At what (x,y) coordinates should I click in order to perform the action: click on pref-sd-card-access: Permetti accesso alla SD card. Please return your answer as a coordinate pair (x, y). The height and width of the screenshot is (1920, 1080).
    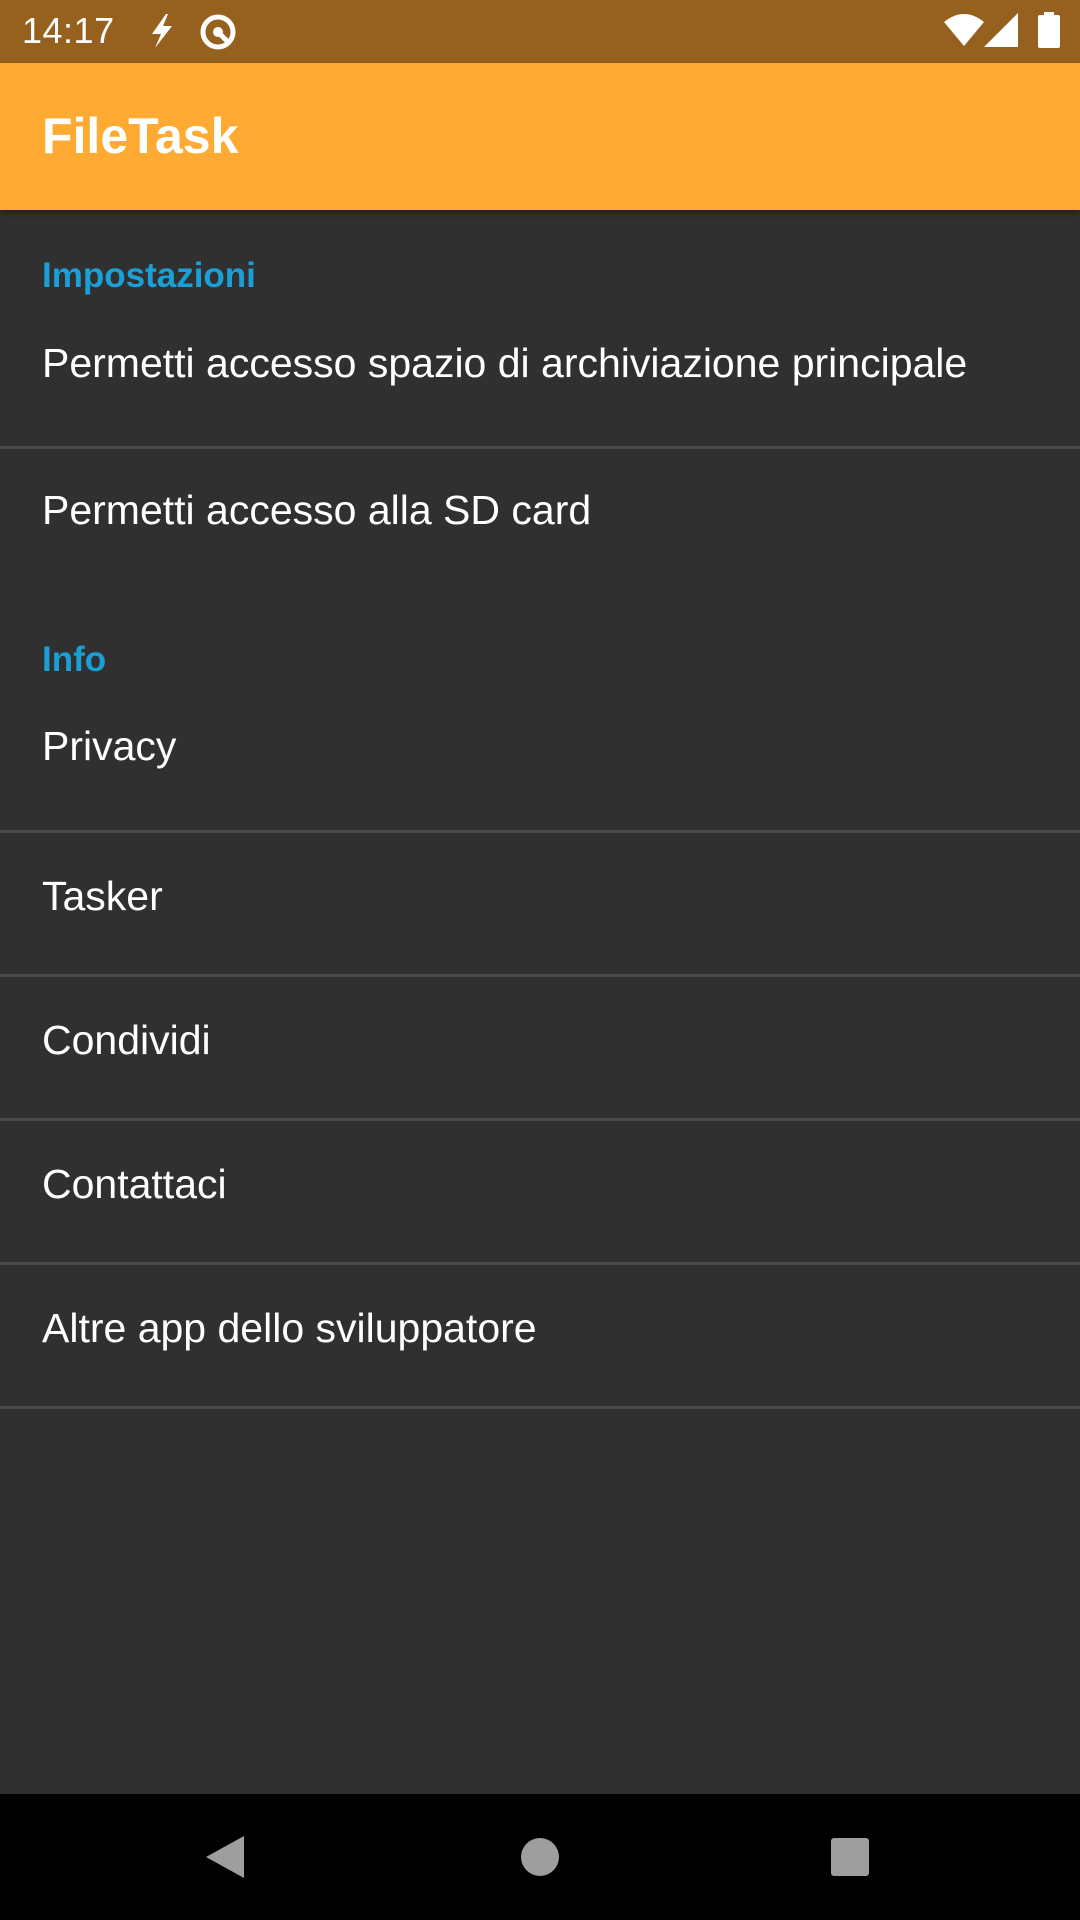
    Looking at the image, I should click on (540, 521).